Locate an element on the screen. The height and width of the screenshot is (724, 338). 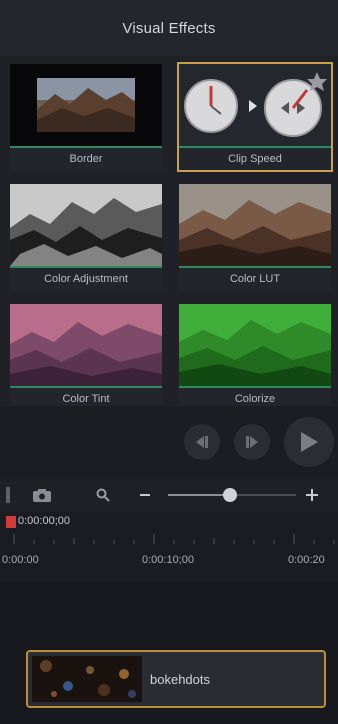
playhead-marker is located at coordinates (11, 522).